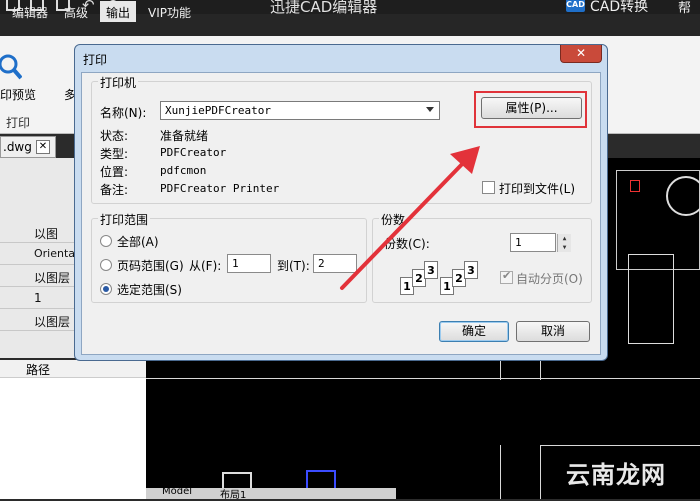  What do you see at coordinates (540, 242) in the screenshot?
I see `copies-stepper: 1 ▲ ▼` at bounding box center [540, 242].